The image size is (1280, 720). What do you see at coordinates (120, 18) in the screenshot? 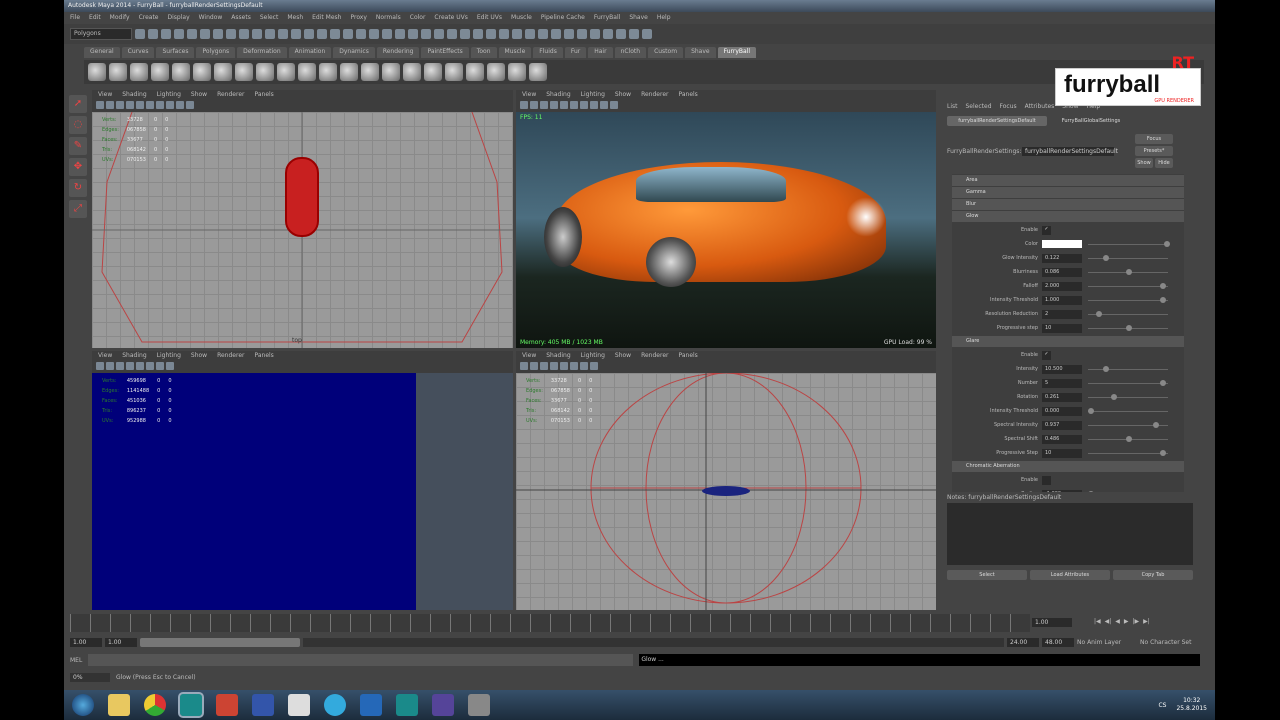
I see `menu-modify: Modify` at bounding box center [120, 18].